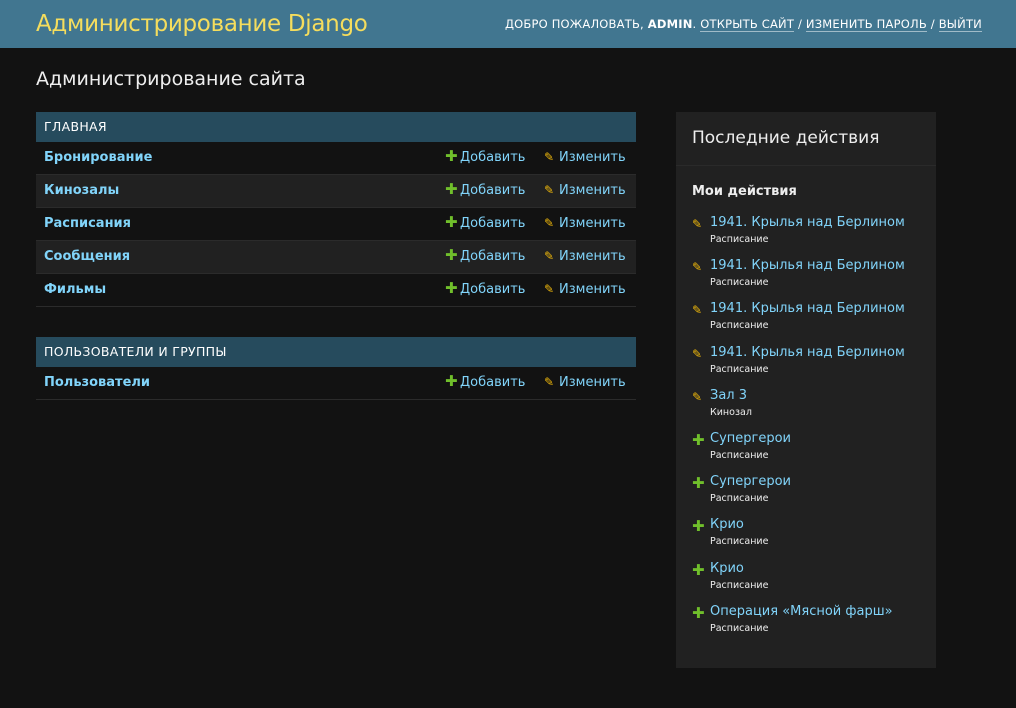  I want to click on page-title: Администрирование сайта, so click(171, 79).